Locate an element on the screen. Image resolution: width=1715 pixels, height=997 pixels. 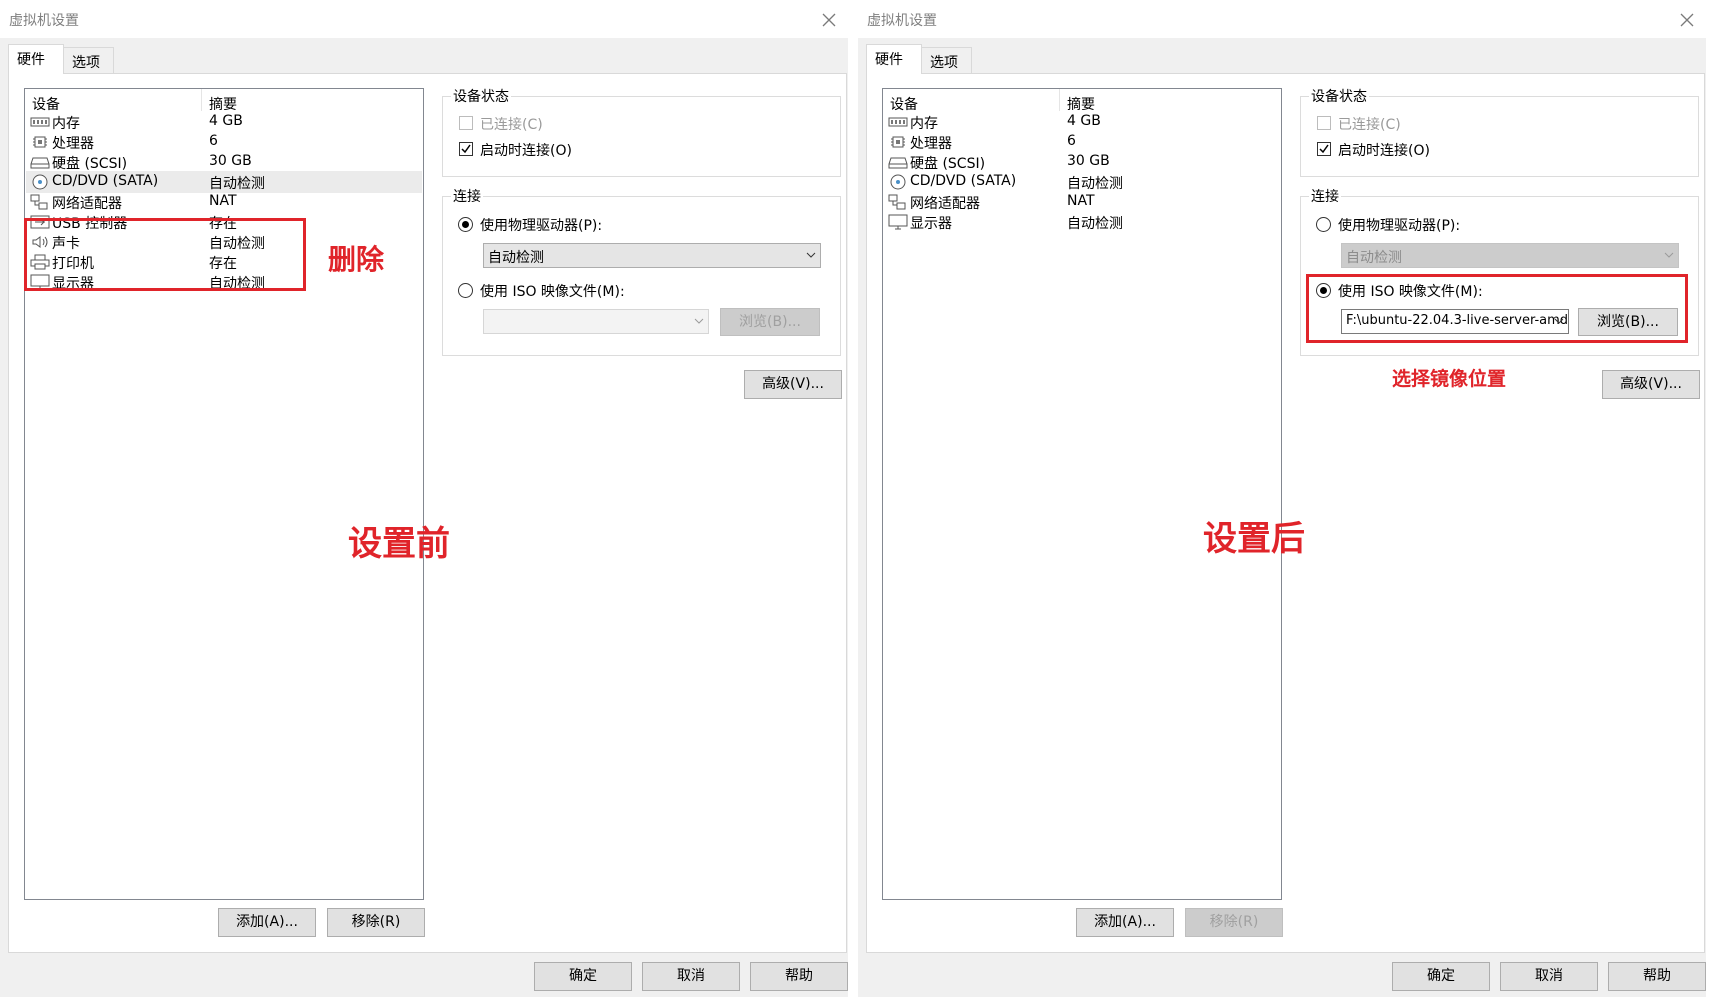
delete-highlight-box is located at coordinates (165, 254).